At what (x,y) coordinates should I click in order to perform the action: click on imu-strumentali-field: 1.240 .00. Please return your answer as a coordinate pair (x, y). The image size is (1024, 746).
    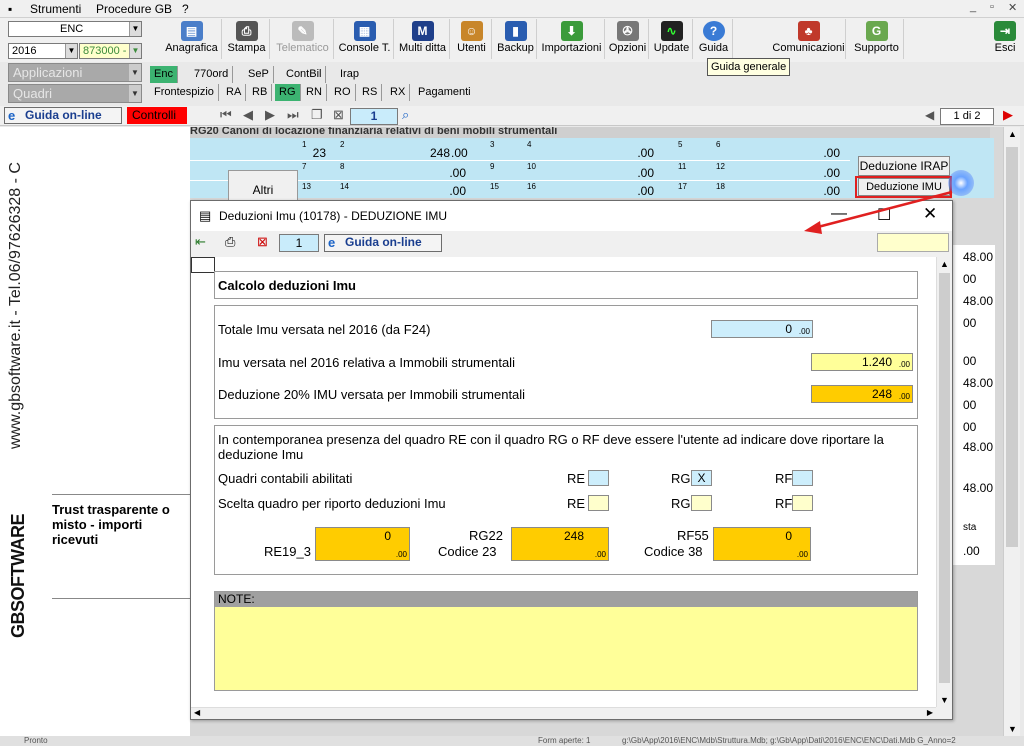
    Looking at the image, I should click on (862, 362).